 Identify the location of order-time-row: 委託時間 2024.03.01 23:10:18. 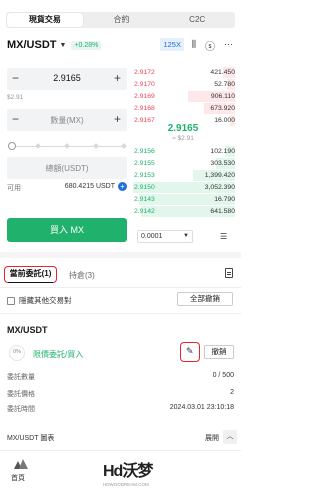
(120, 408).